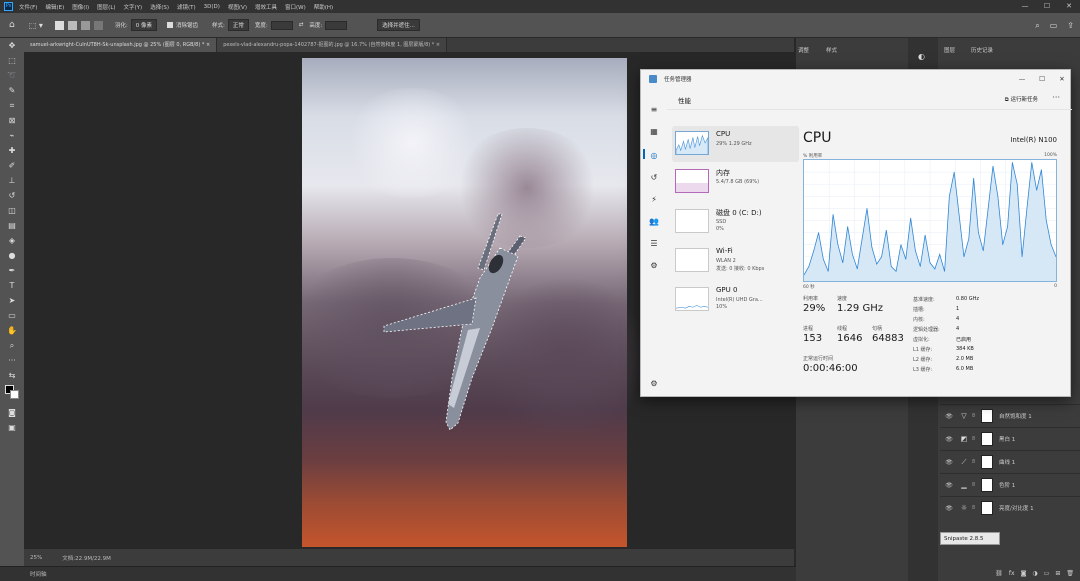 Image resolution: width=1080 pixels, height=581 pixels. What do you see at coordinates (735, 182) in the screenshot?
I see `resource-memory: 内存 5.4/7.8 GB (69%)` at bounding box center [735, 182].